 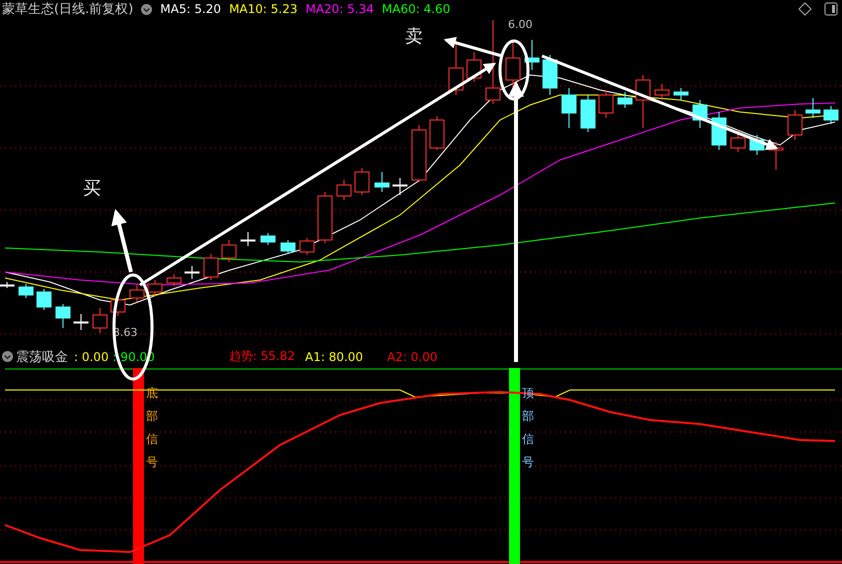 I want to click on ma-value: MA20: 5.34, so click(x=339, y=9).